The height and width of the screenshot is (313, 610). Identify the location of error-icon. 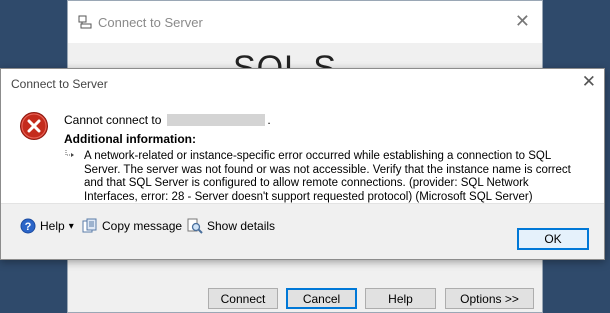
(34, 126).